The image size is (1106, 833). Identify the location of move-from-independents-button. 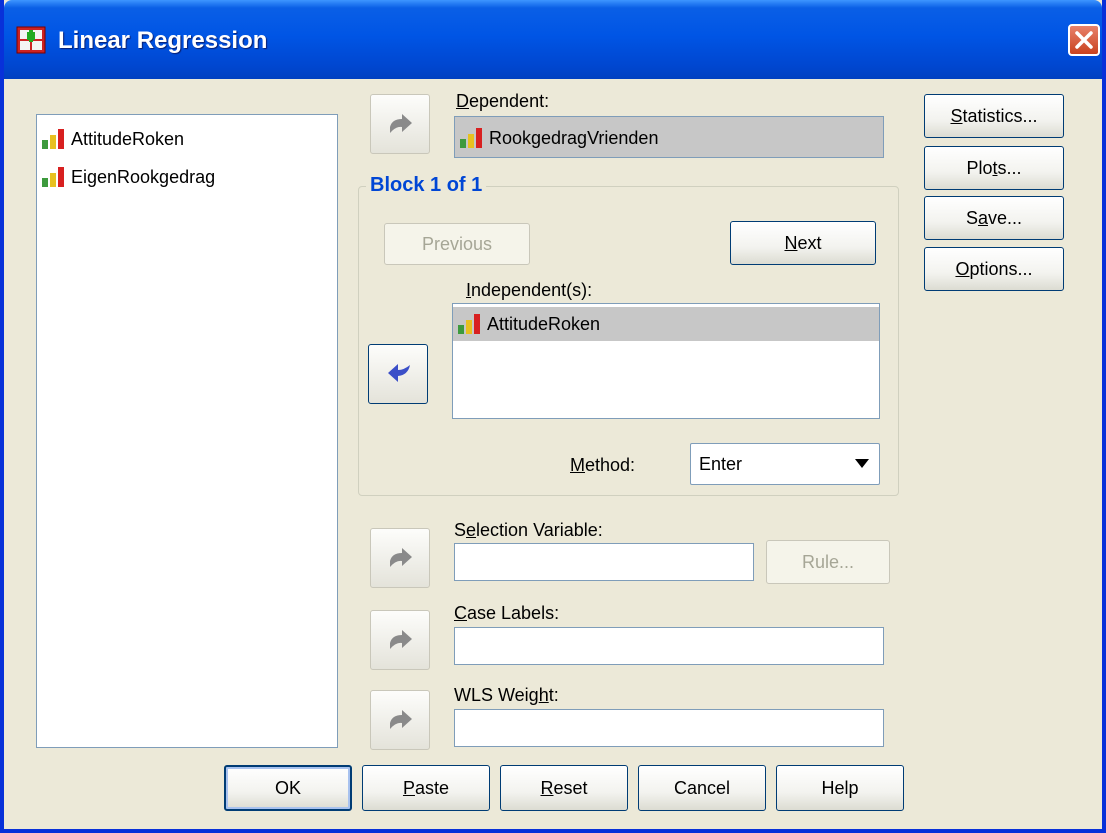
(398, 374).